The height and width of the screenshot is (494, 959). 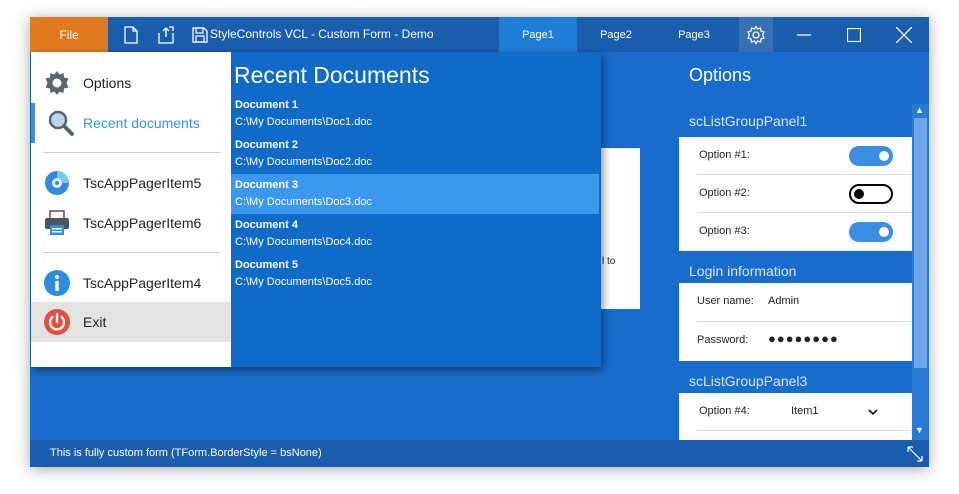 I want to click on scroll-up-icon: ▲, so click(x=919, y=110).